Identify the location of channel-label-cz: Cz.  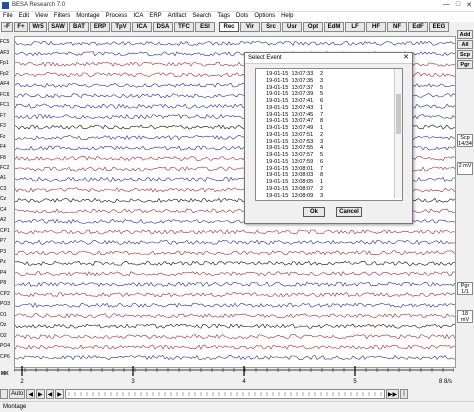
(3, 199).